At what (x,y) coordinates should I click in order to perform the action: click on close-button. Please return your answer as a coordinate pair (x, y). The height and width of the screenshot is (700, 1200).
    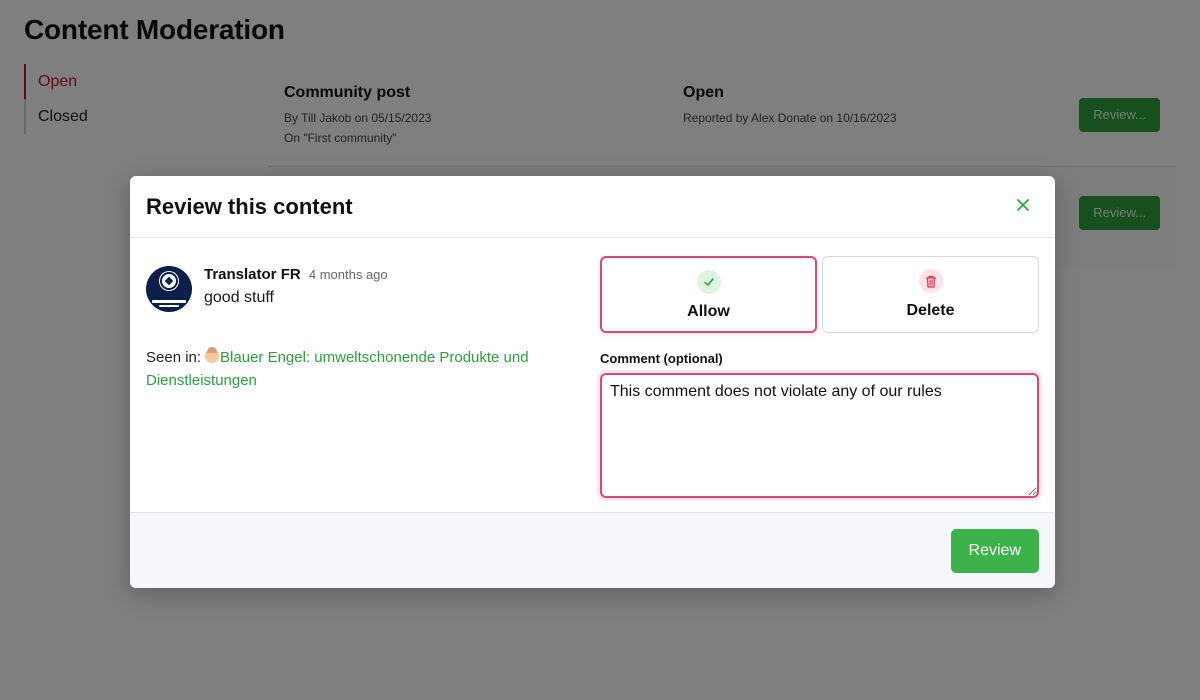
    Looking at the image, I should click on (1023, 206).